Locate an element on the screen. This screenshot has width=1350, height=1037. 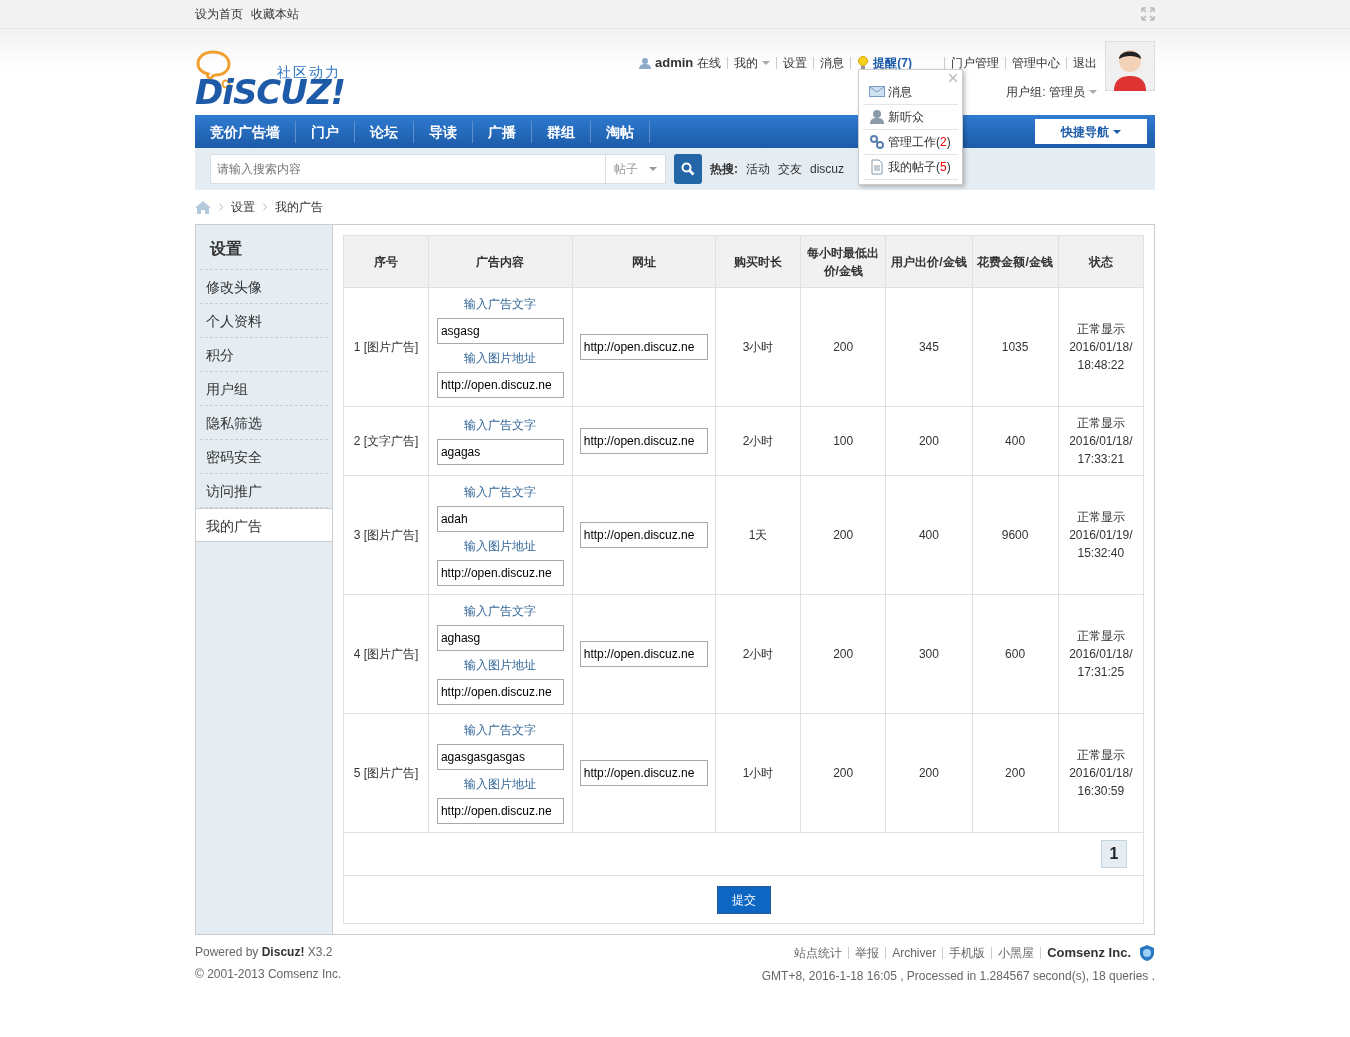
status-text: 正常显示 2016/01/18/17:31:25 is located at coordinates (1101, 654).